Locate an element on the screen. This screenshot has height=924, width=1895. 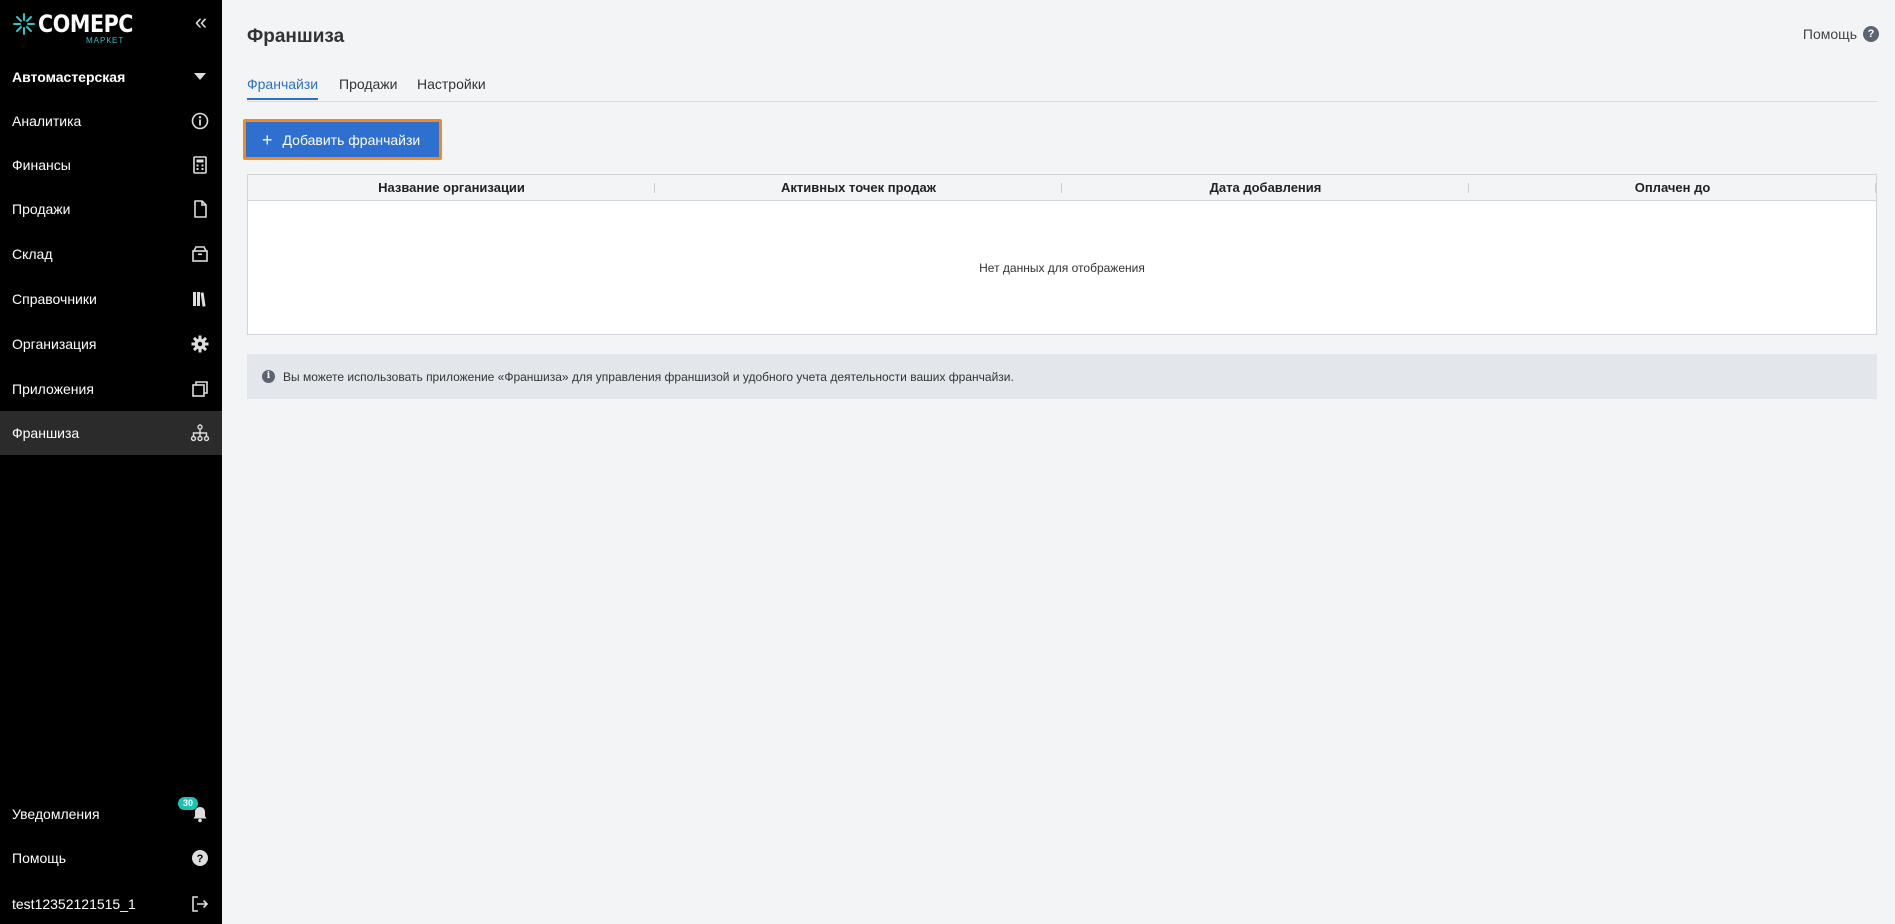
column-header-paid-until: Оплачен до is located at coordinates (1672, 187).